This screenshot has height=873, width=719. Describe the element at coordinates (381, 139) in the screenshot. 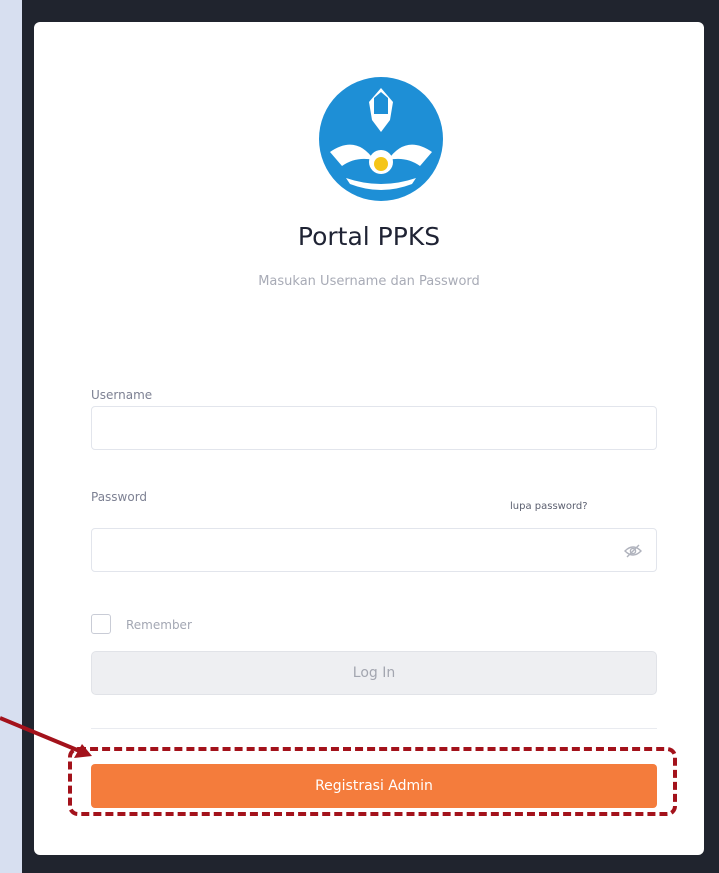

I see `tut-wuri-handayani-logo` at that location.